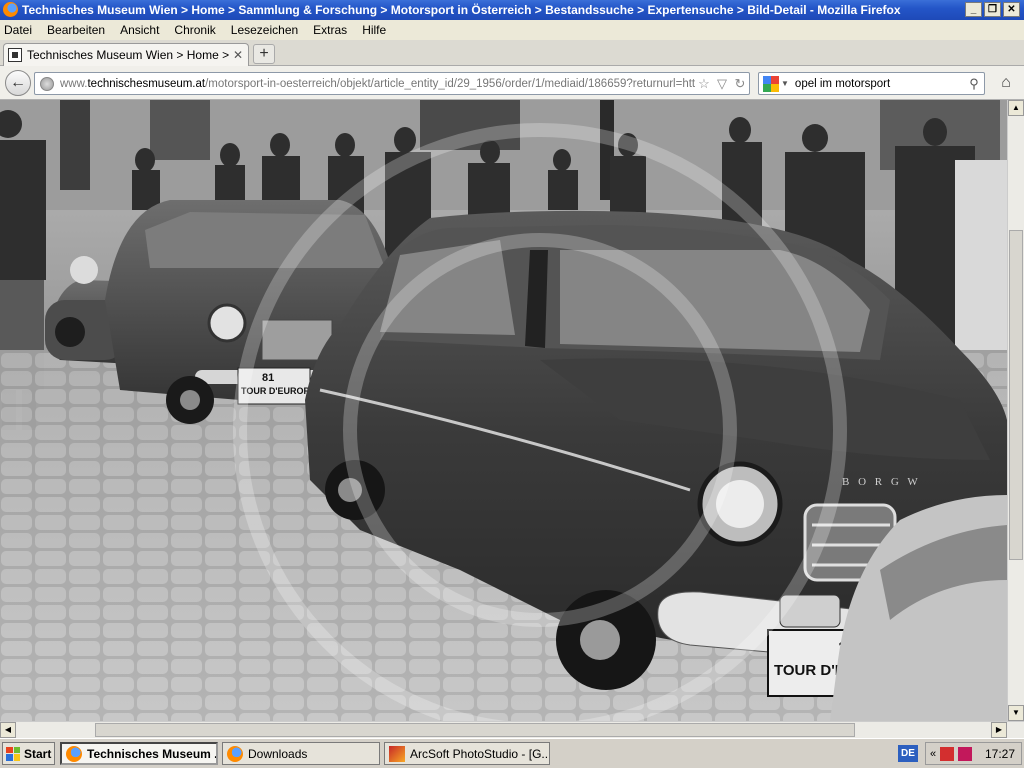 This screenshot has width=1024, height=768. What do you see at coordinates (881, 482) in the screenshot?
I see `hood-lettering: B O R G W` at bounding box center [881, 482].